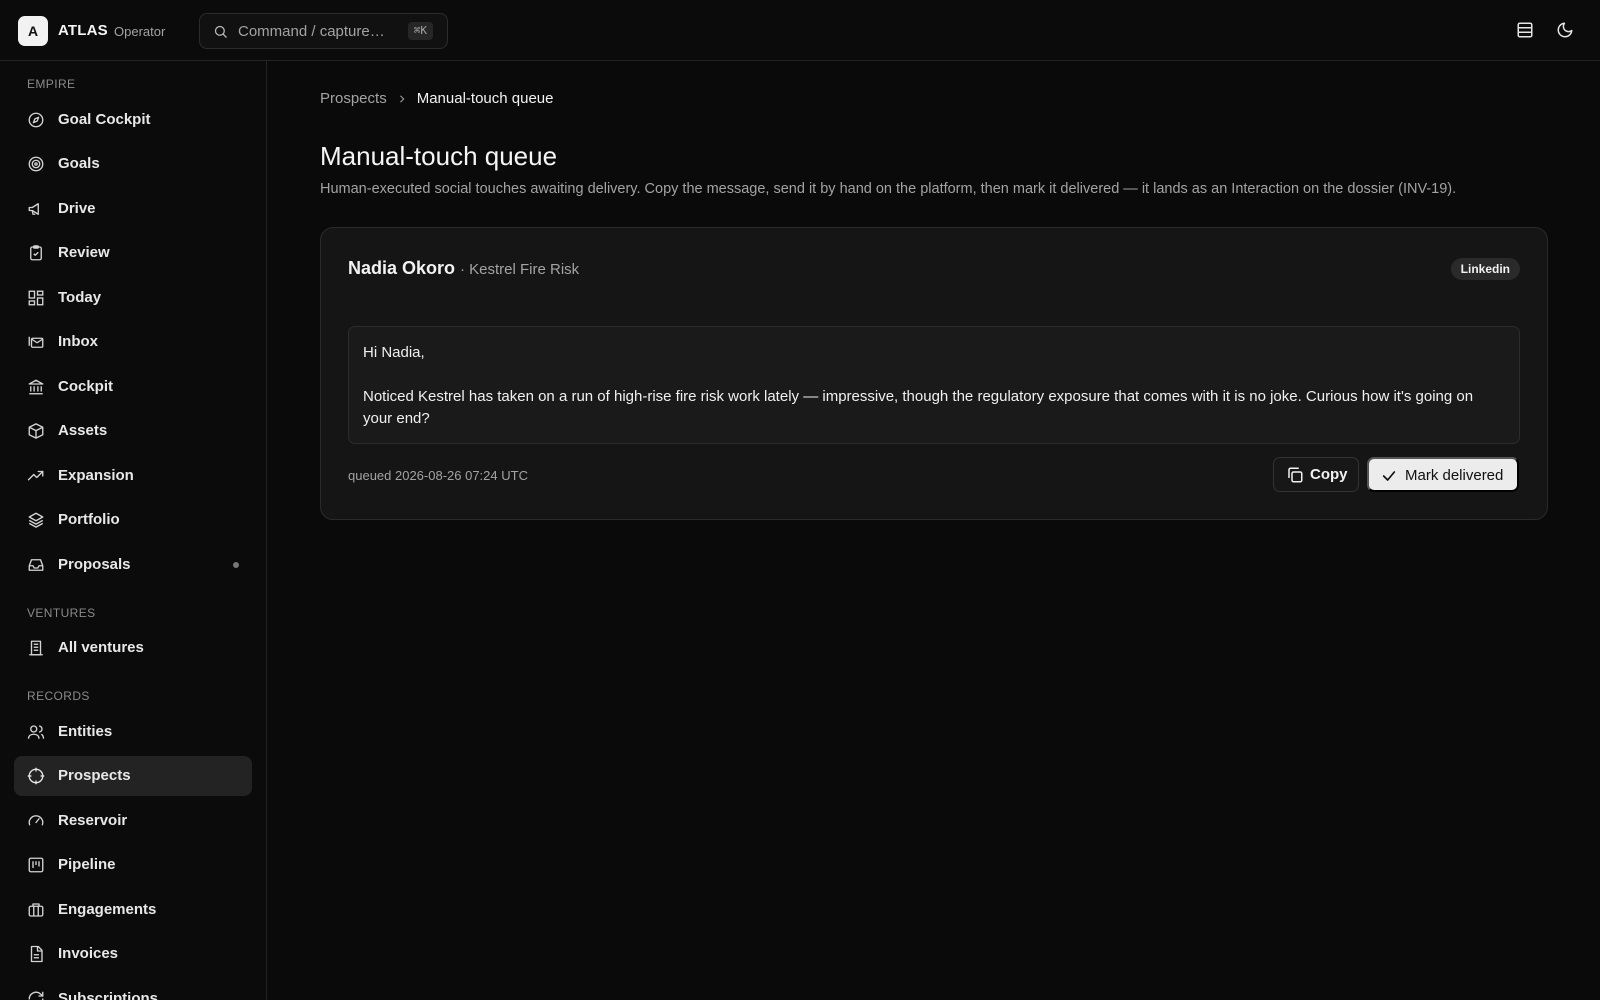 The image size is (1600, 1000). Describe the element at coordinates (800, 30) in the screenshot. I see `top-bar: A ATLAS Operator Command / capture… ⌘K` at that location.